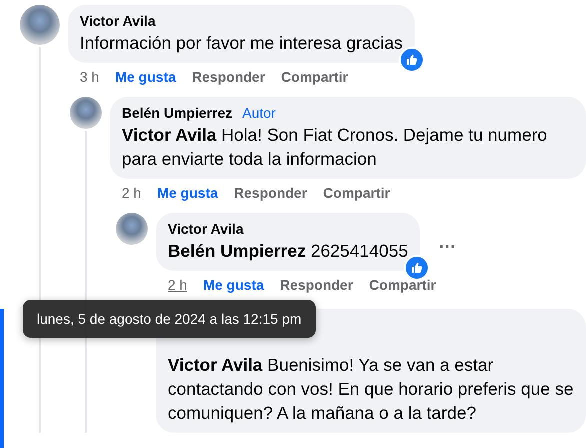 Image resolution: width=586 pixels, height=448 pixels. What do you see at coordinates (241, 43) in the screenshot?
I see `comment-text: Información por favor me interesa gracias` at bounding box center [241, 43].